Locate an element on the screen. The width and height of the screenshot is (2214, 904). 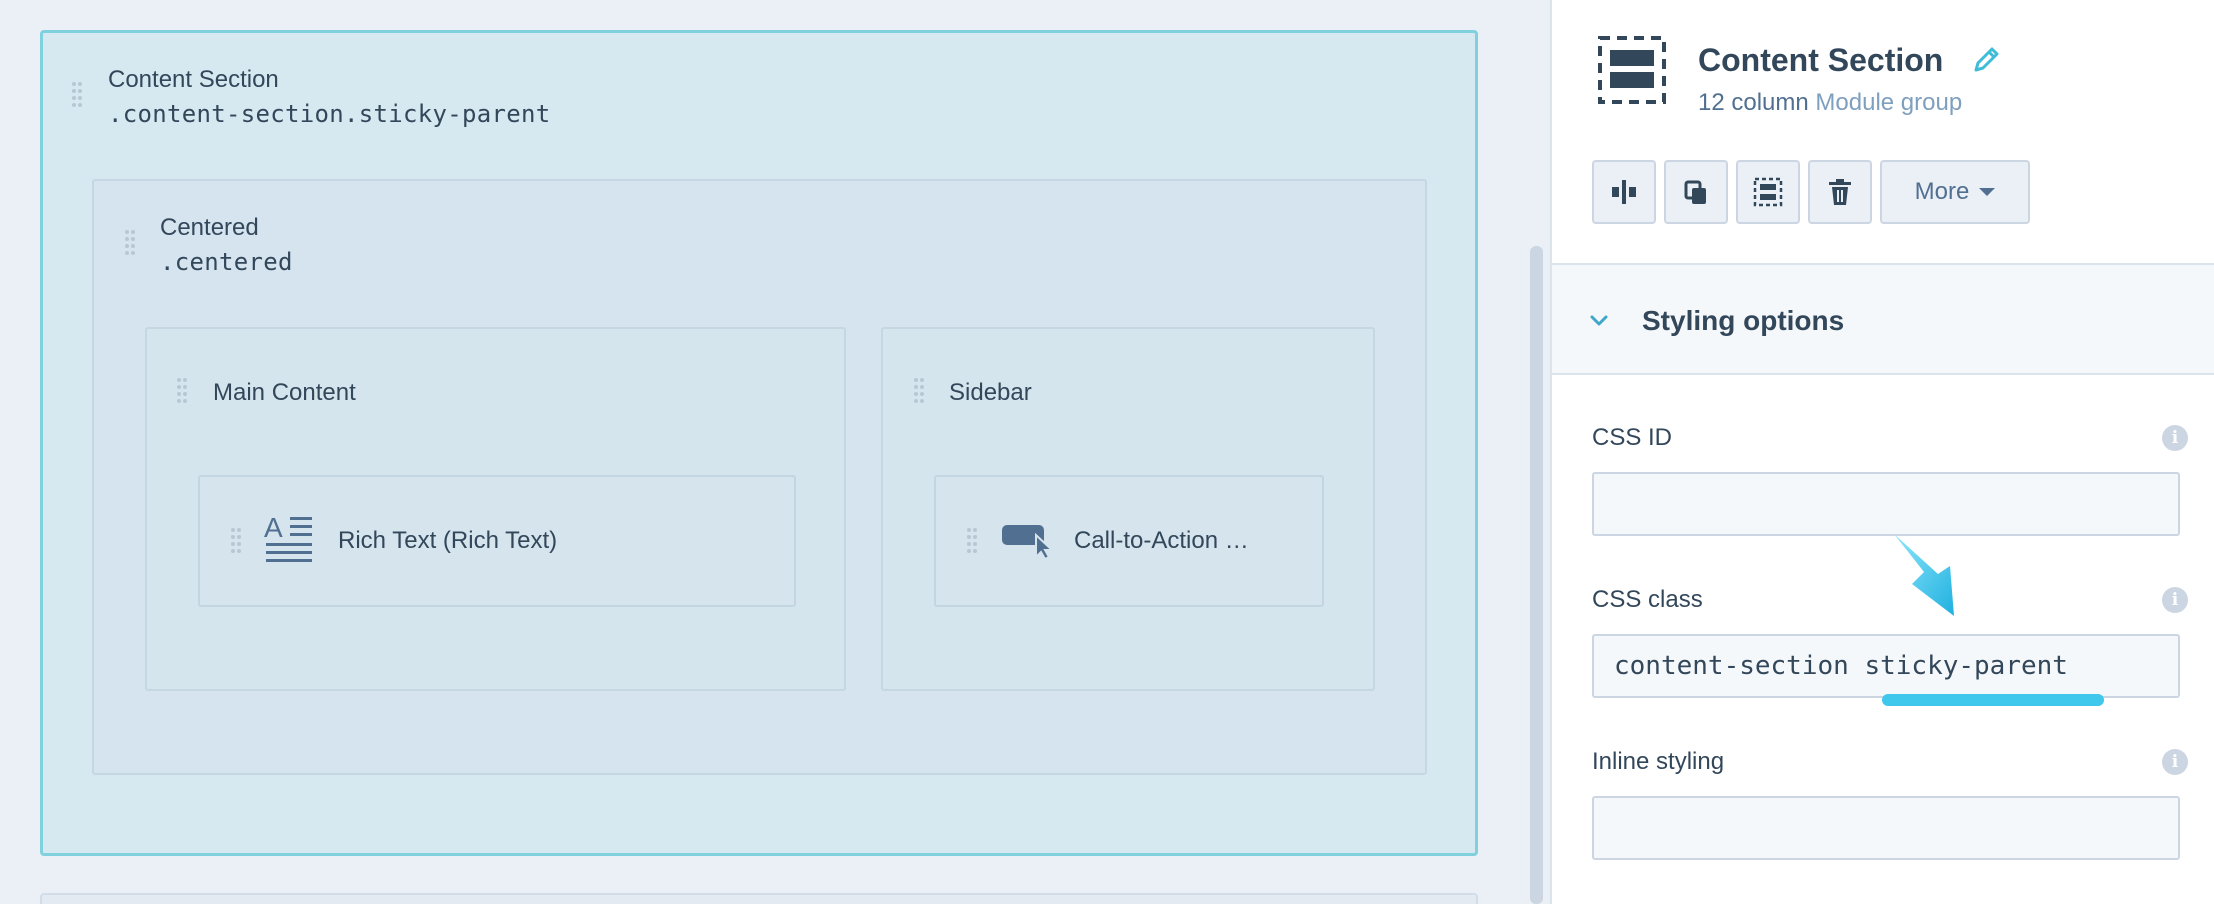
trash-icon is located at coordinates (1840, 192).